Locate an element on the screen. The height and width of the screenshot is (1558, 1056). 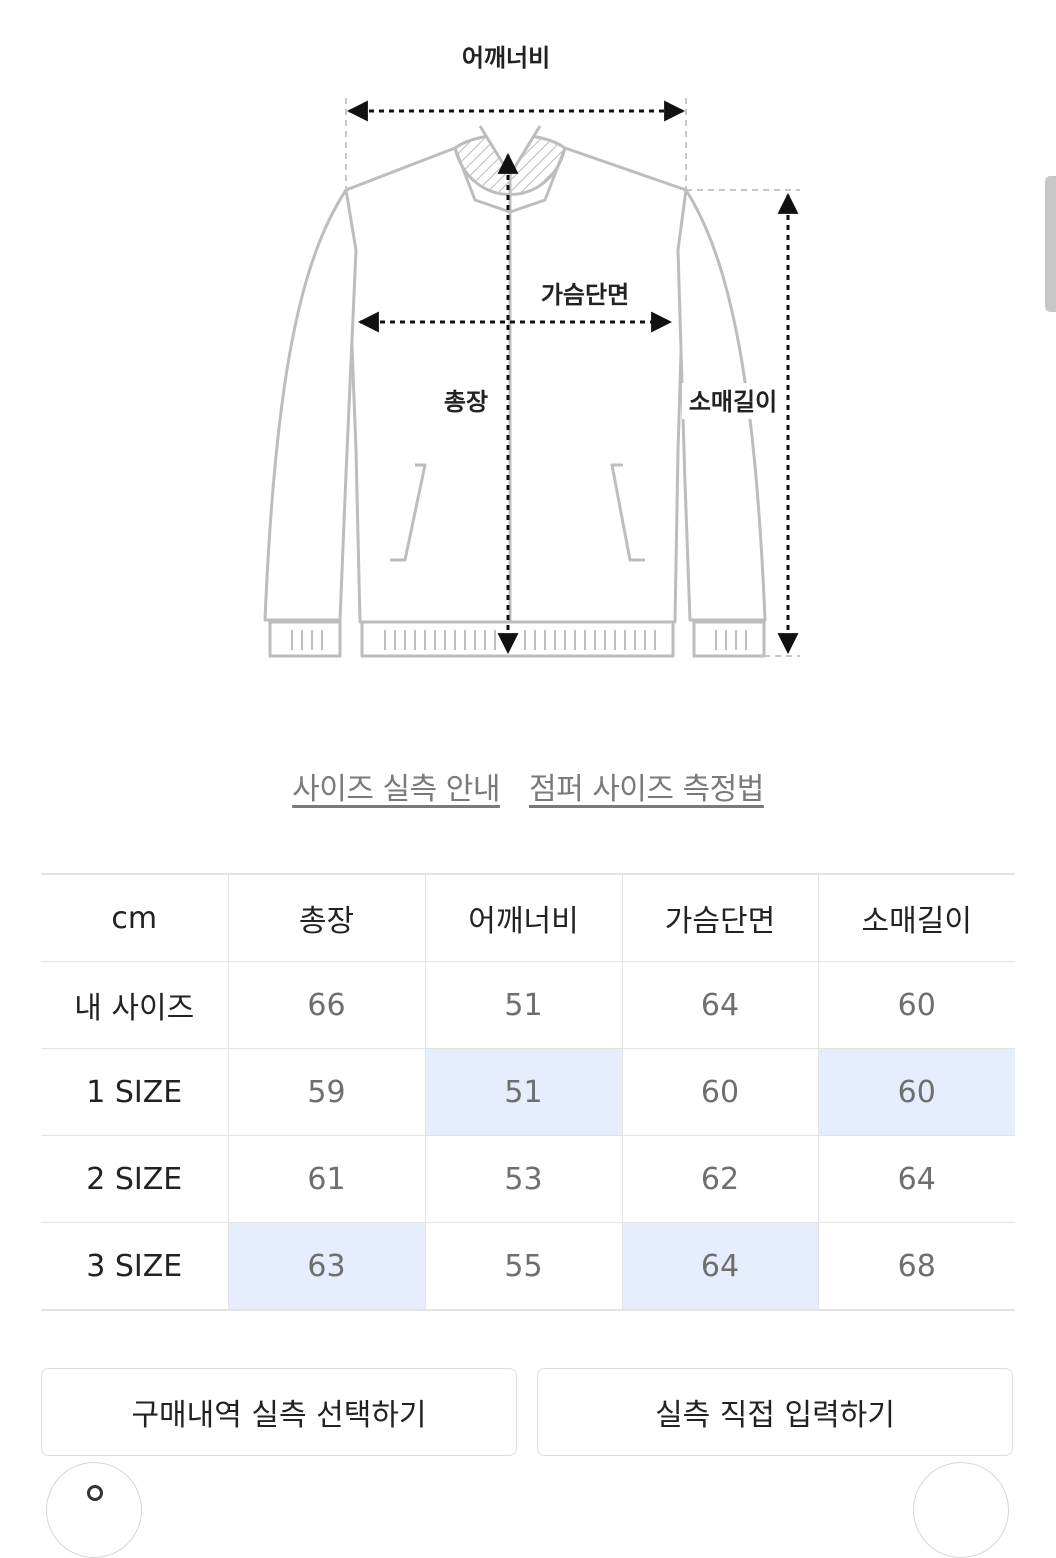
floating-right-button is located at coordinates (961, 1510).